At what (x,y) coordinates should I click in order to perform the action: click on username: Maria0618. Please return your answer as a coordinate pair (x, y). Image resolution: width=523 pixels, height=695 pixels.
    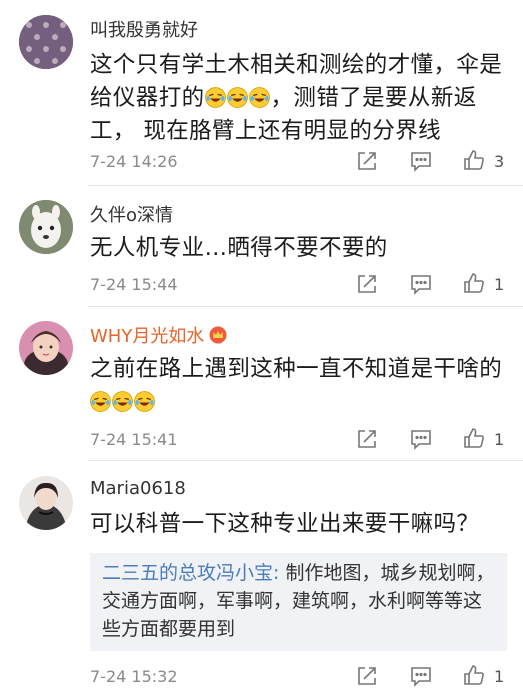
    Looking at the image, I should click on (138, 488).